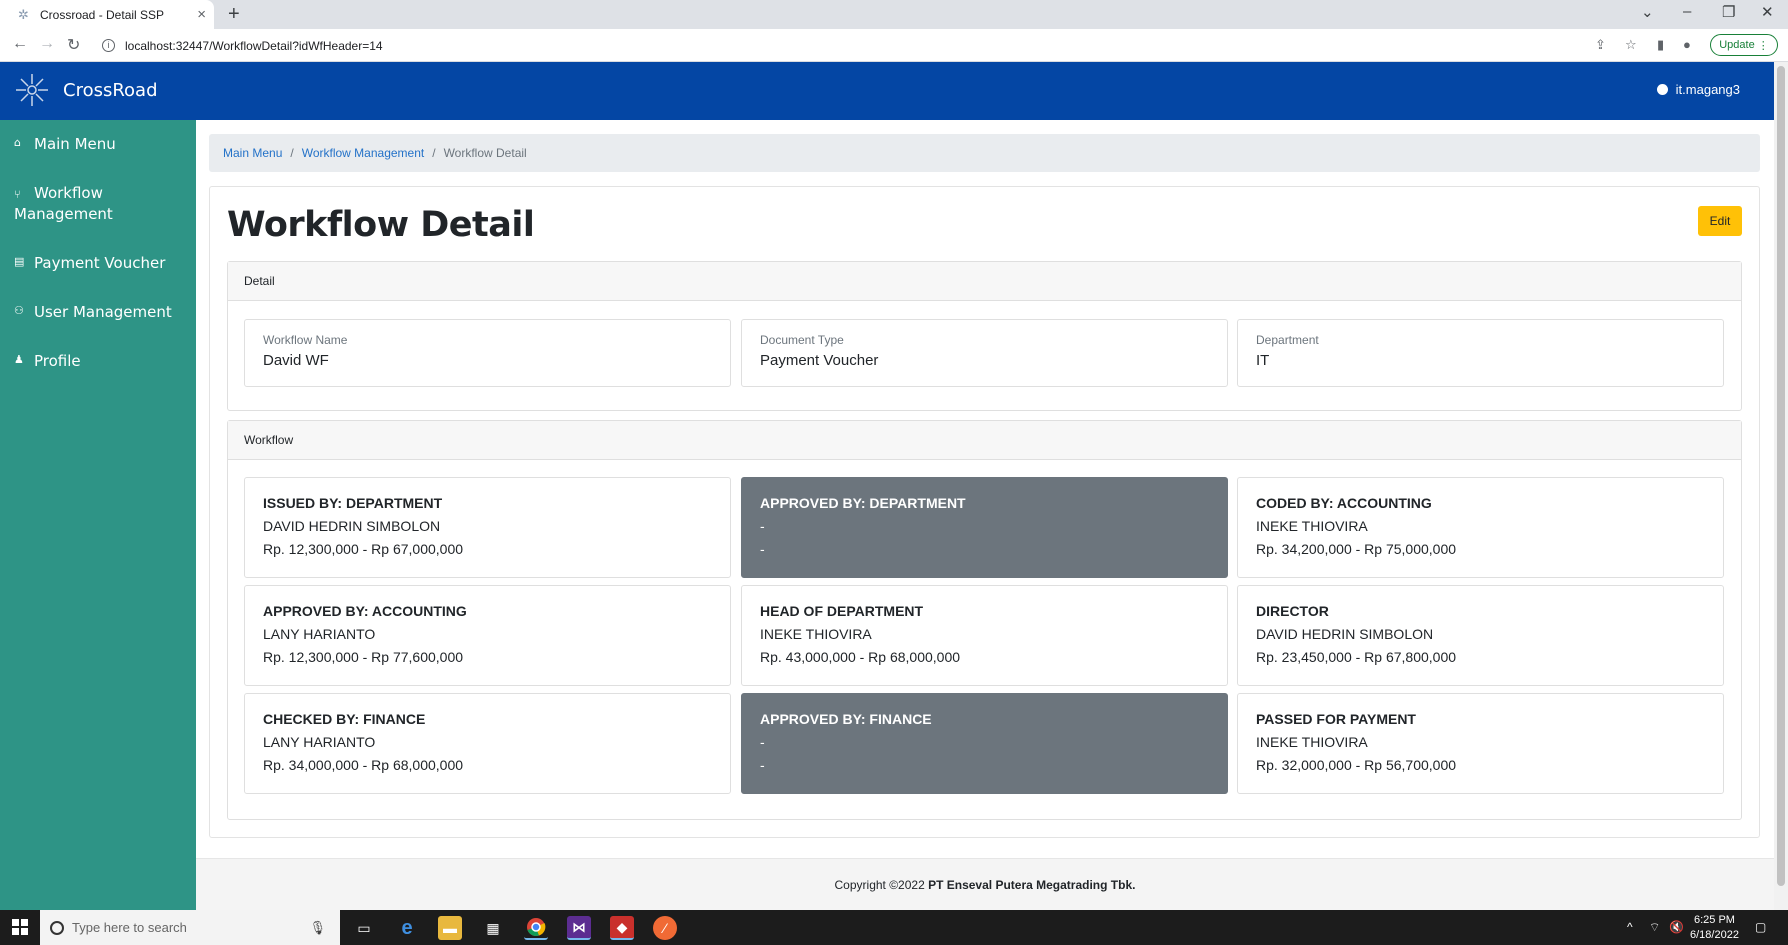 Image resolution: width=1788 pixels, height=945 pixels. I want to click on copyright-text: Copyright ©2022, so click(881, 885).